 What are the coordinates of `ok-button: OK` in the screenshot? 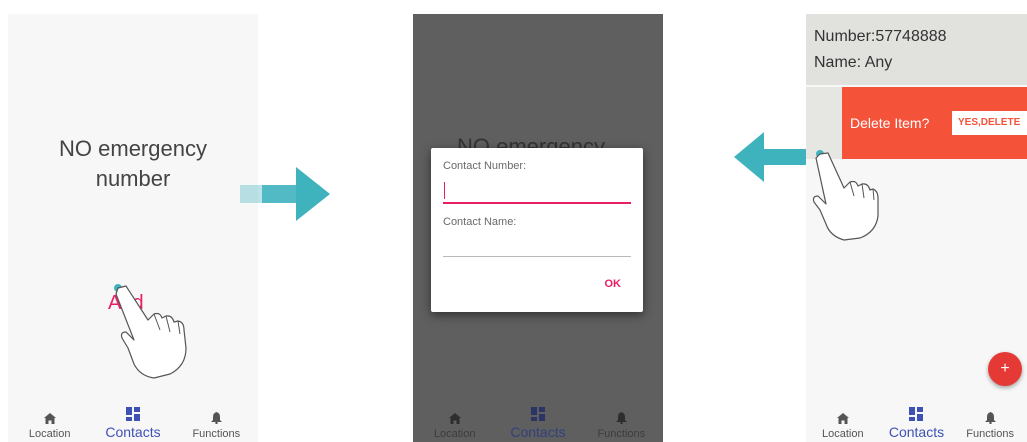 It's located at (613, 284).